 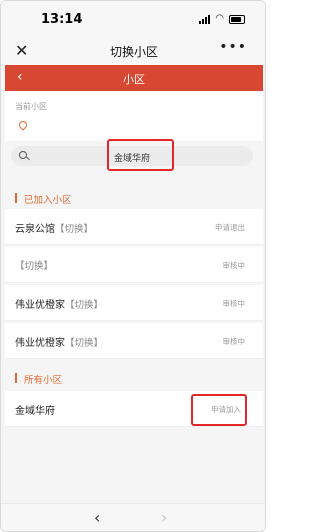 What do you see at coordinates (140, 155) in the screenshot?
I see `search-highlight-box` at bounding box center [140, 155].